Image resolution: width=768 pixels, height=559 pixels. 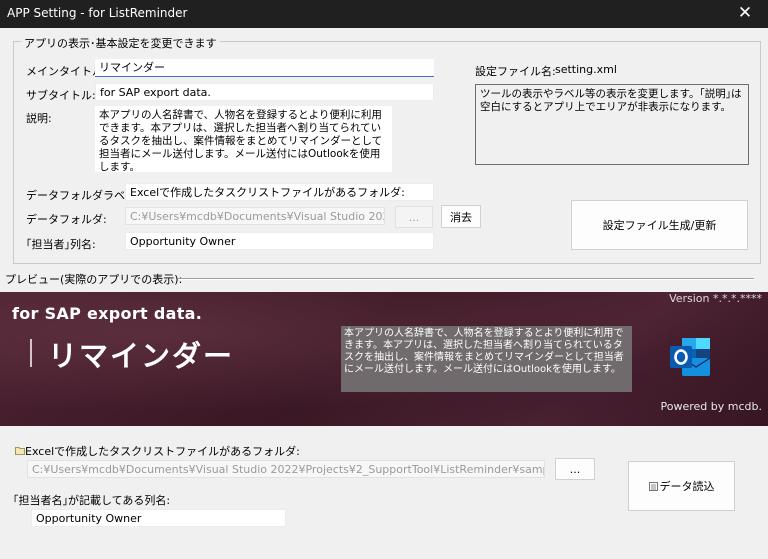 I want to click on description-label: 説明:, so click(x=39, y=118).